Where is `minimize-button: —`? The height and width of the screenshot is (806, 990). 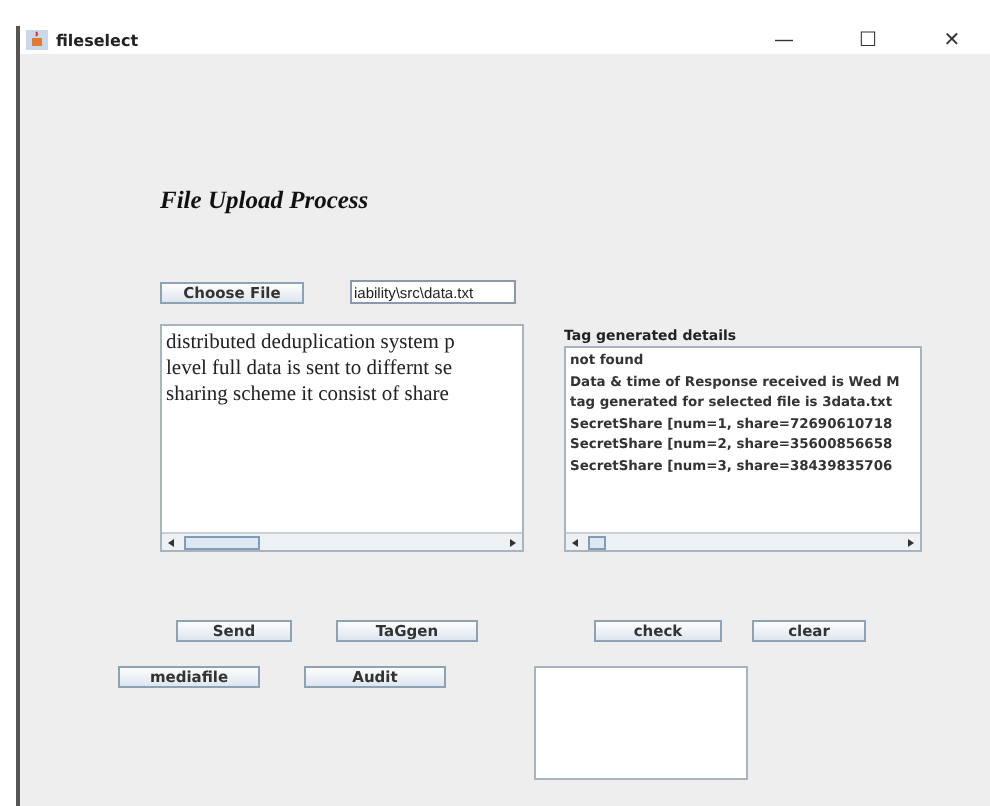
minimize-button: — is located at coordinates (784, 40).